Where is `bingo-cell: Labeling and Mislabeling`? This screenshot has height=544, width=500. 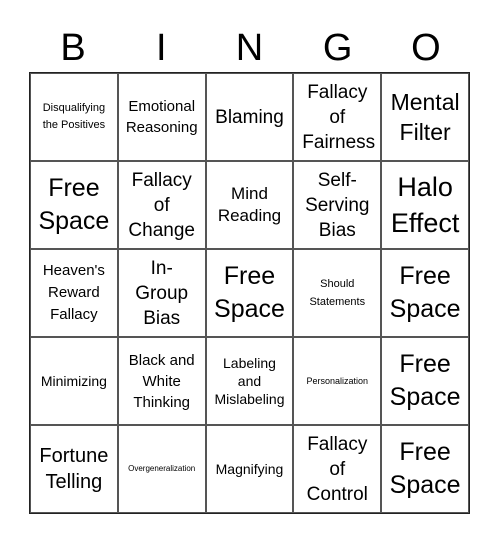
bingo-cell: Labeling and Mislabeling is located at coordinates (249, 381).